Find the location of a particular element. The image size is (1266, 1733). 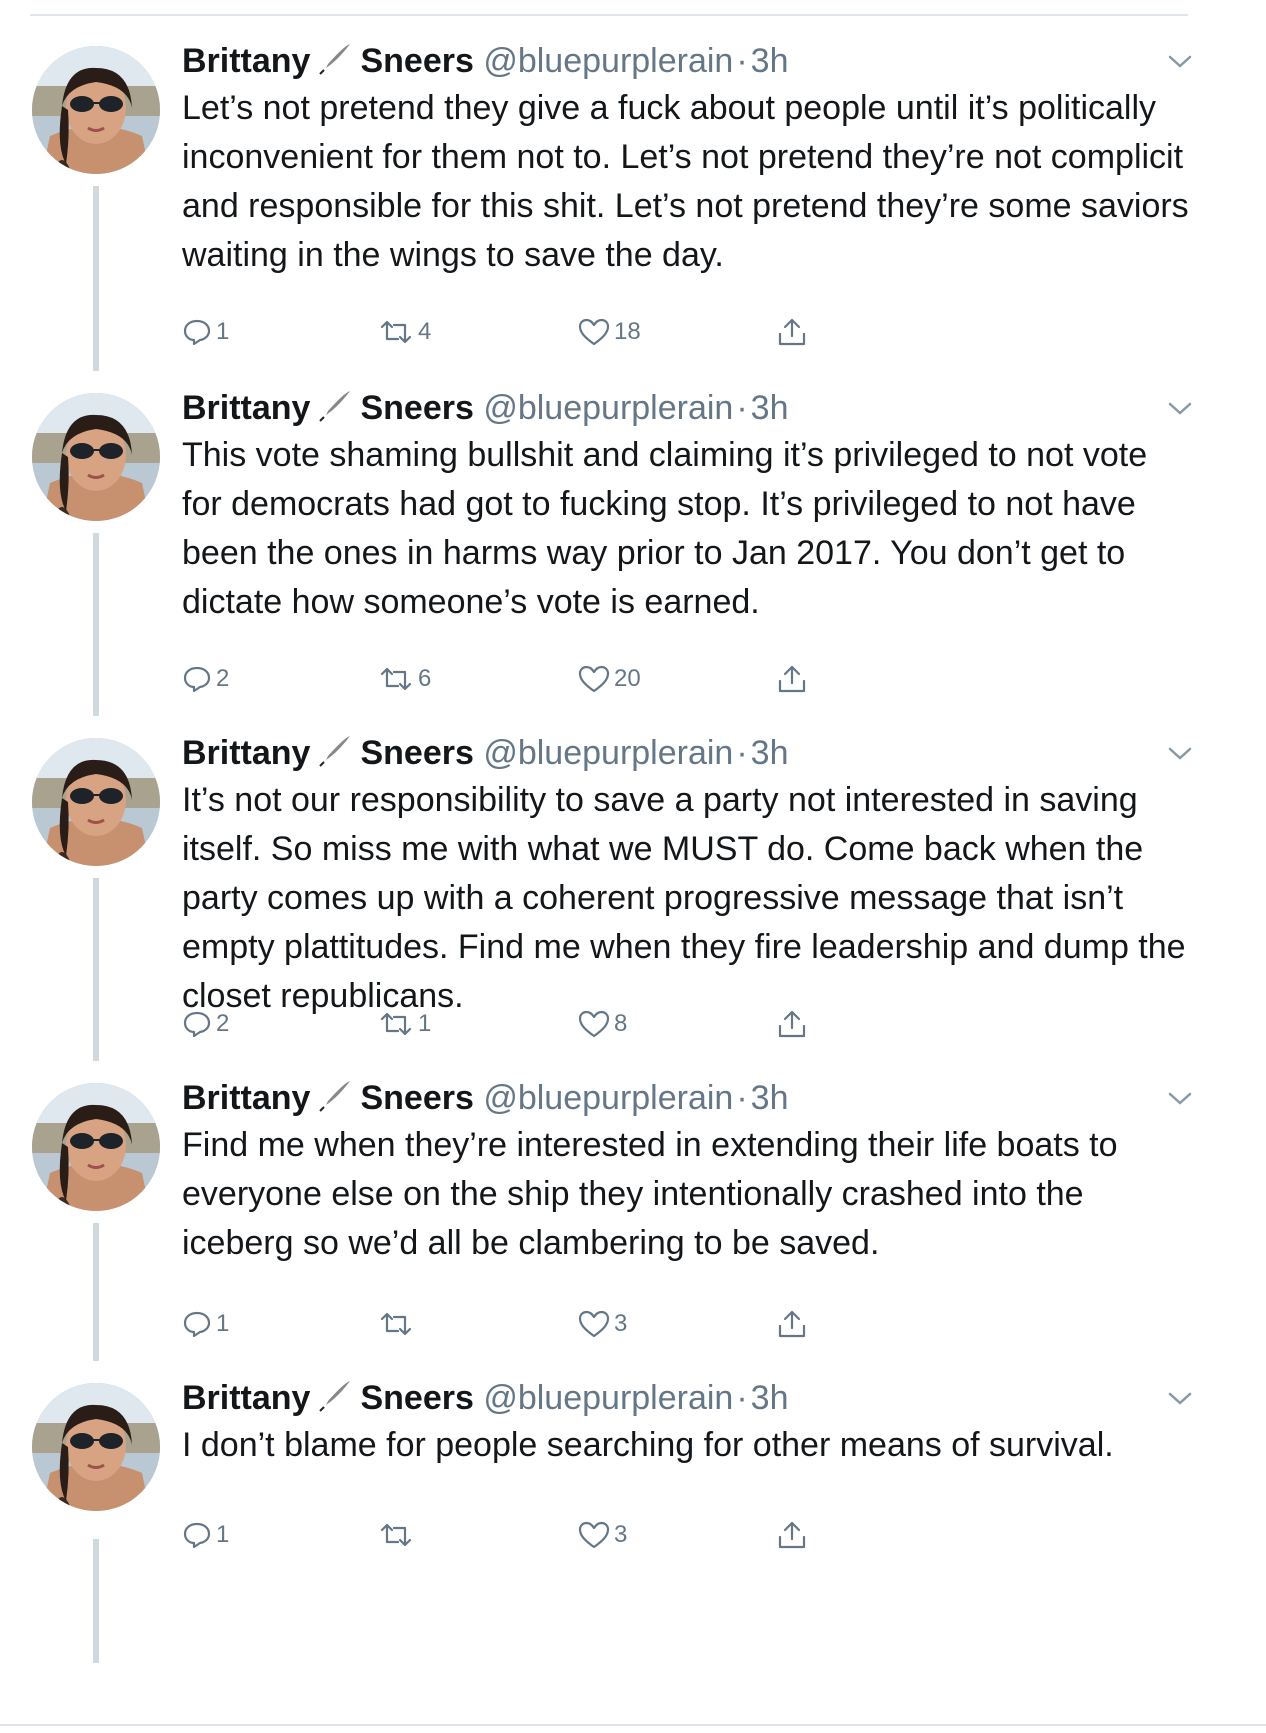

retweet-button: 4 is located at coordinates (404, 332).